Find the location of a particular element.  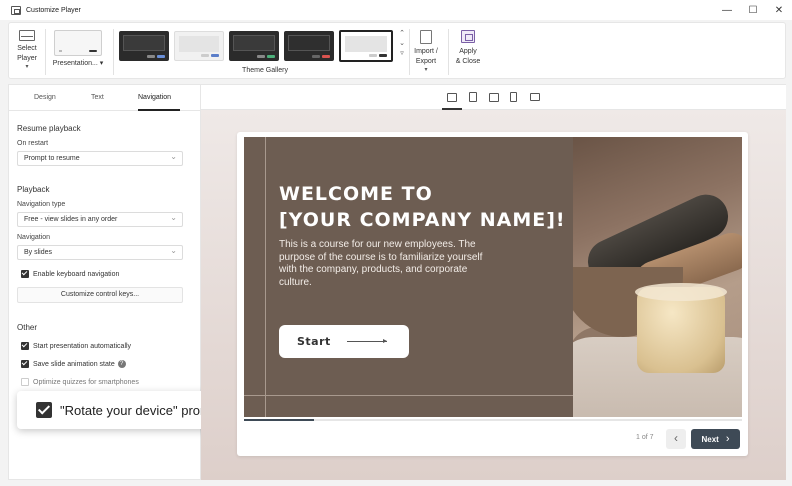

presentation-button: Presentation... ▾ is located at coordinates (78, 48).